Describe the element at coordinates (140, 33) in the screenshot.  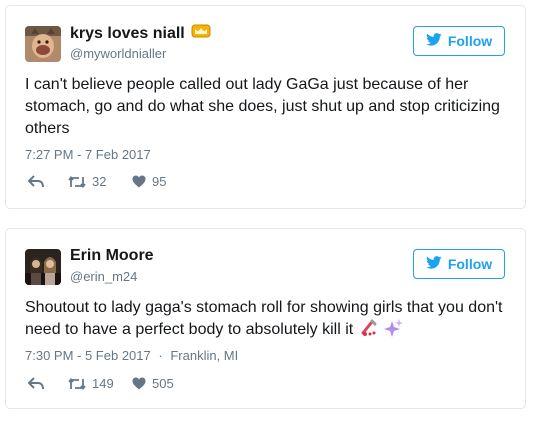
I see `display-name: krys loves niall` at that location.